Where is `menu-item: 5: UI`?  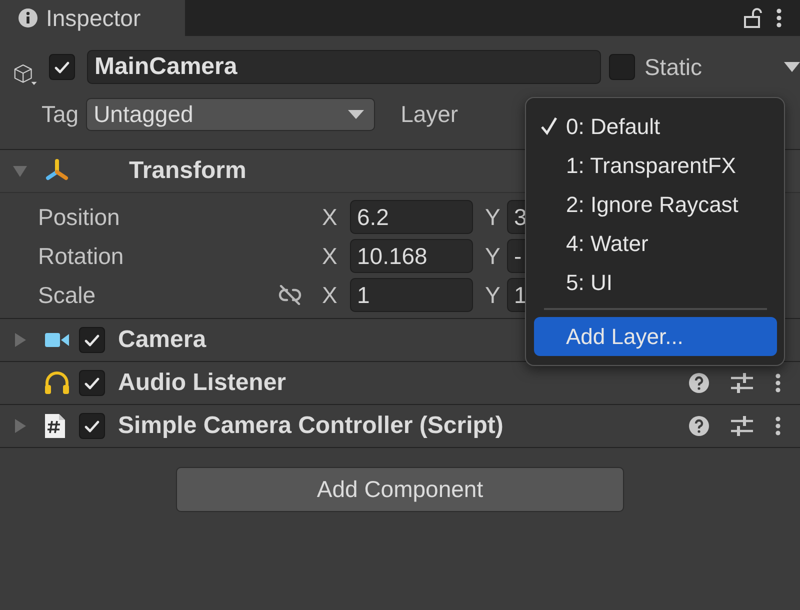 menu-item: 5: UI is located at coordinates (655, 282).